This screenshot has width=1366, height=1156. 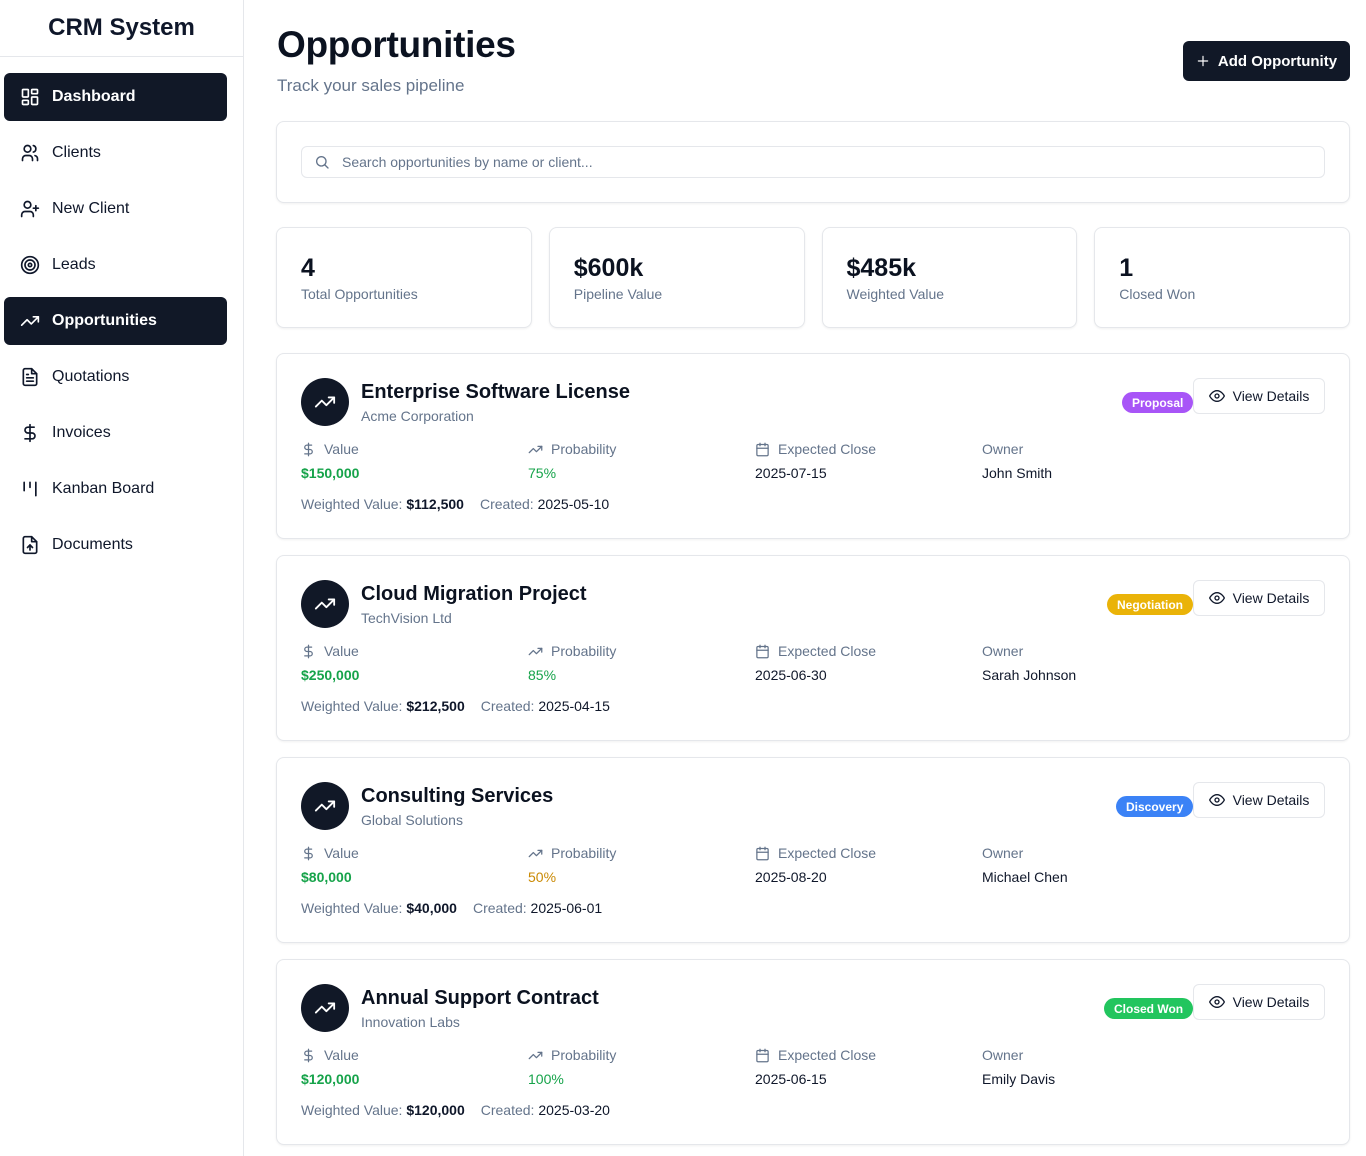 What do you see at coordinates (881, 268) in the screenshot?
I see `stat-value: $485k` at bounding box center [881, 268].